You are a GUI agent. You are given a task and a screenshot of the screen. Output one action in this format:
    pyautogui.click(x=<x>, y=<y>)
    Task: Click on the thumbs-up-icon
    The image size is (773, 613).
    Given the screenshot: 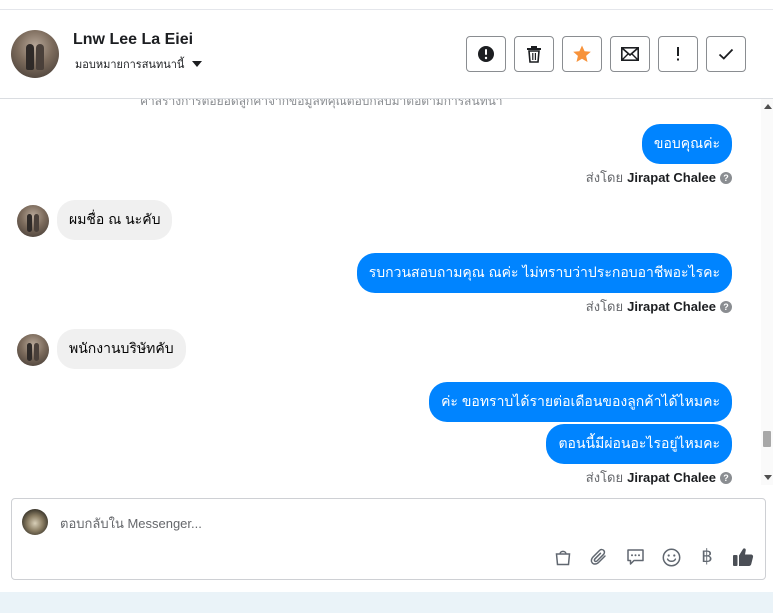 What is the action you would take?
    pyautogui.click(x=743, y=557)
    